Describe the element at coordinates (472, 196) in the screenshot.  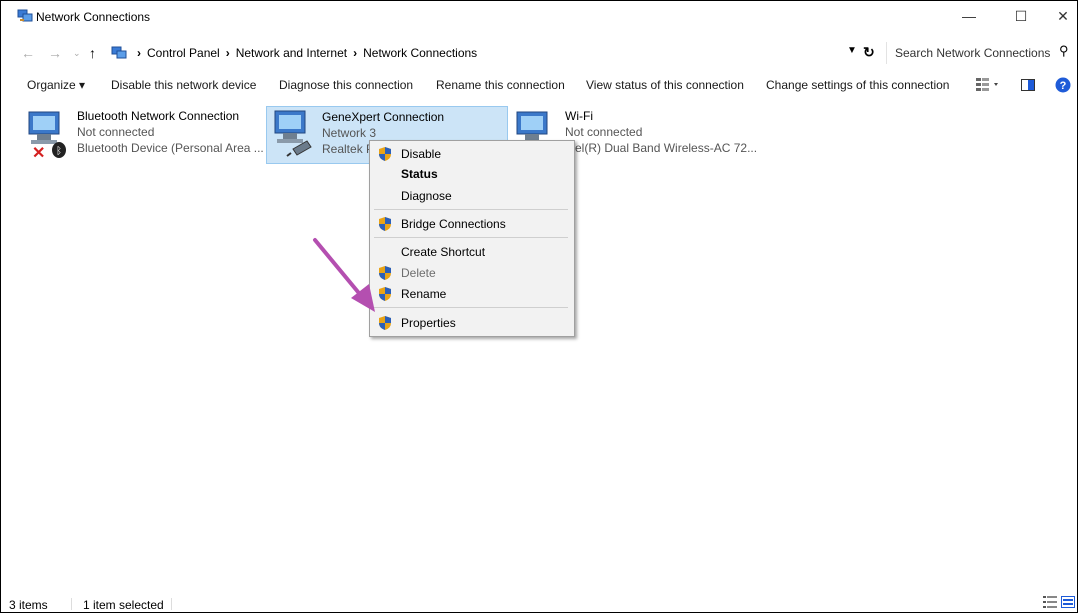
I see `menu-item-diagnose: Diagnose` at that location.